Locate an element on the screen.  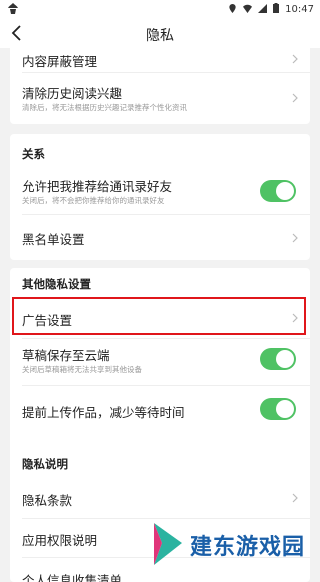
status-time: 10:47 is located at coordinates (299, 9).